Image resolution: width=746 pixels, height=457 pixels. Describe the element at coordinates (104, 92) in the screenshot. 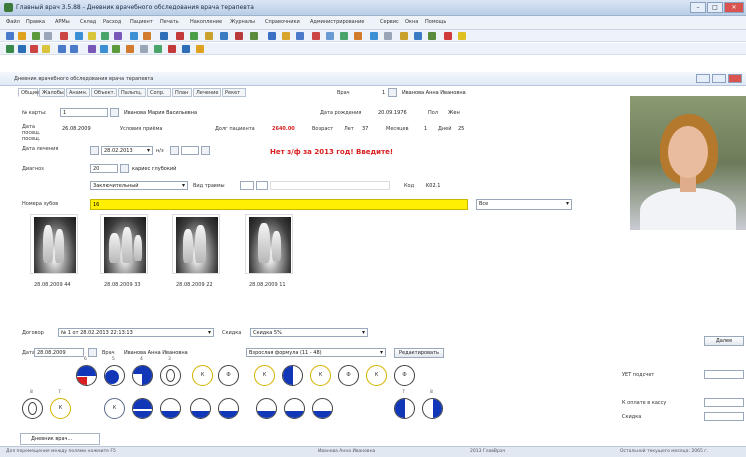

I see `tab-objective: Объект.` at that location.